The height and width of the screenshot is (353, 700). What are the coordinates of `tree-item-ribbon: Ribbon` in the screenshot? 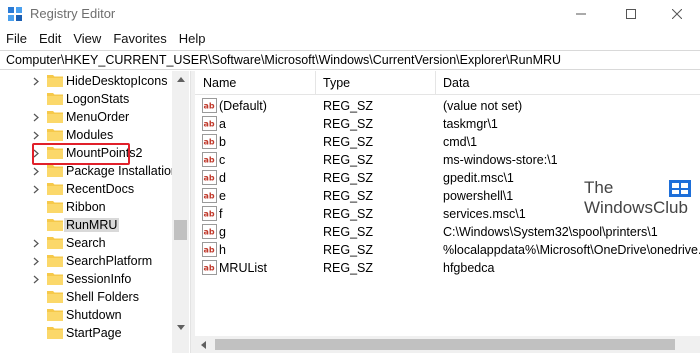 It's located at (86, 207).